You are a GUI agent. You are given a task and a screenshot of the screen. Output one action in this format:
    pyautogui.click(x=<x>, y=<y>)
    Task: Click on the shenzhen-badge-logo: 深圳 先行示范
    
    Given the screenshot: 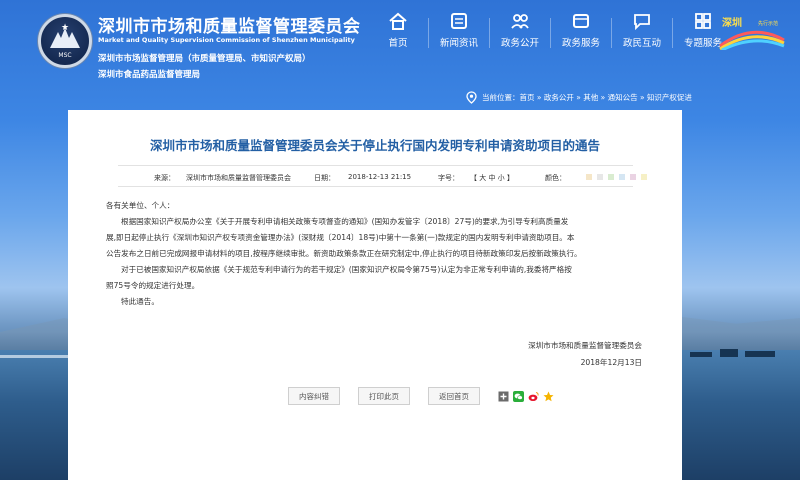 What is the action you would take?
    pyautogui.click(x=752, y=31)
    